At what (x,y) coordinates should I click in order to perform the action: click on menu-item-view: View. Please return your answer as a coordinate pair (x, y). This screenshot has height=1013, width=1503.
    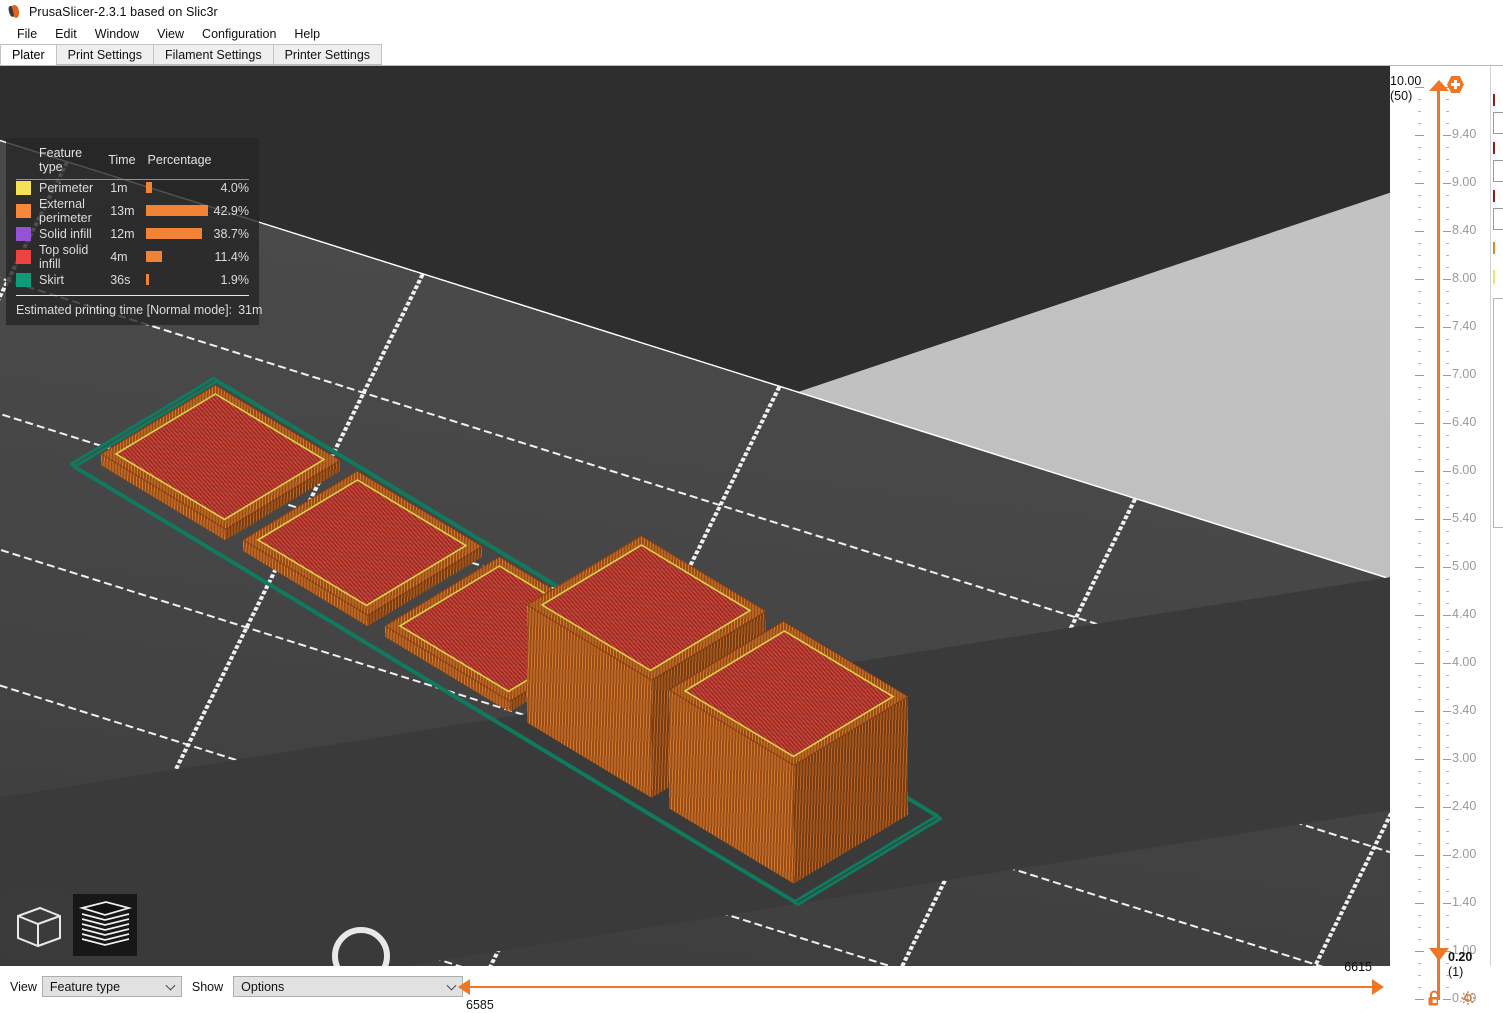
    Looking at the image, I should click on (171, 34).